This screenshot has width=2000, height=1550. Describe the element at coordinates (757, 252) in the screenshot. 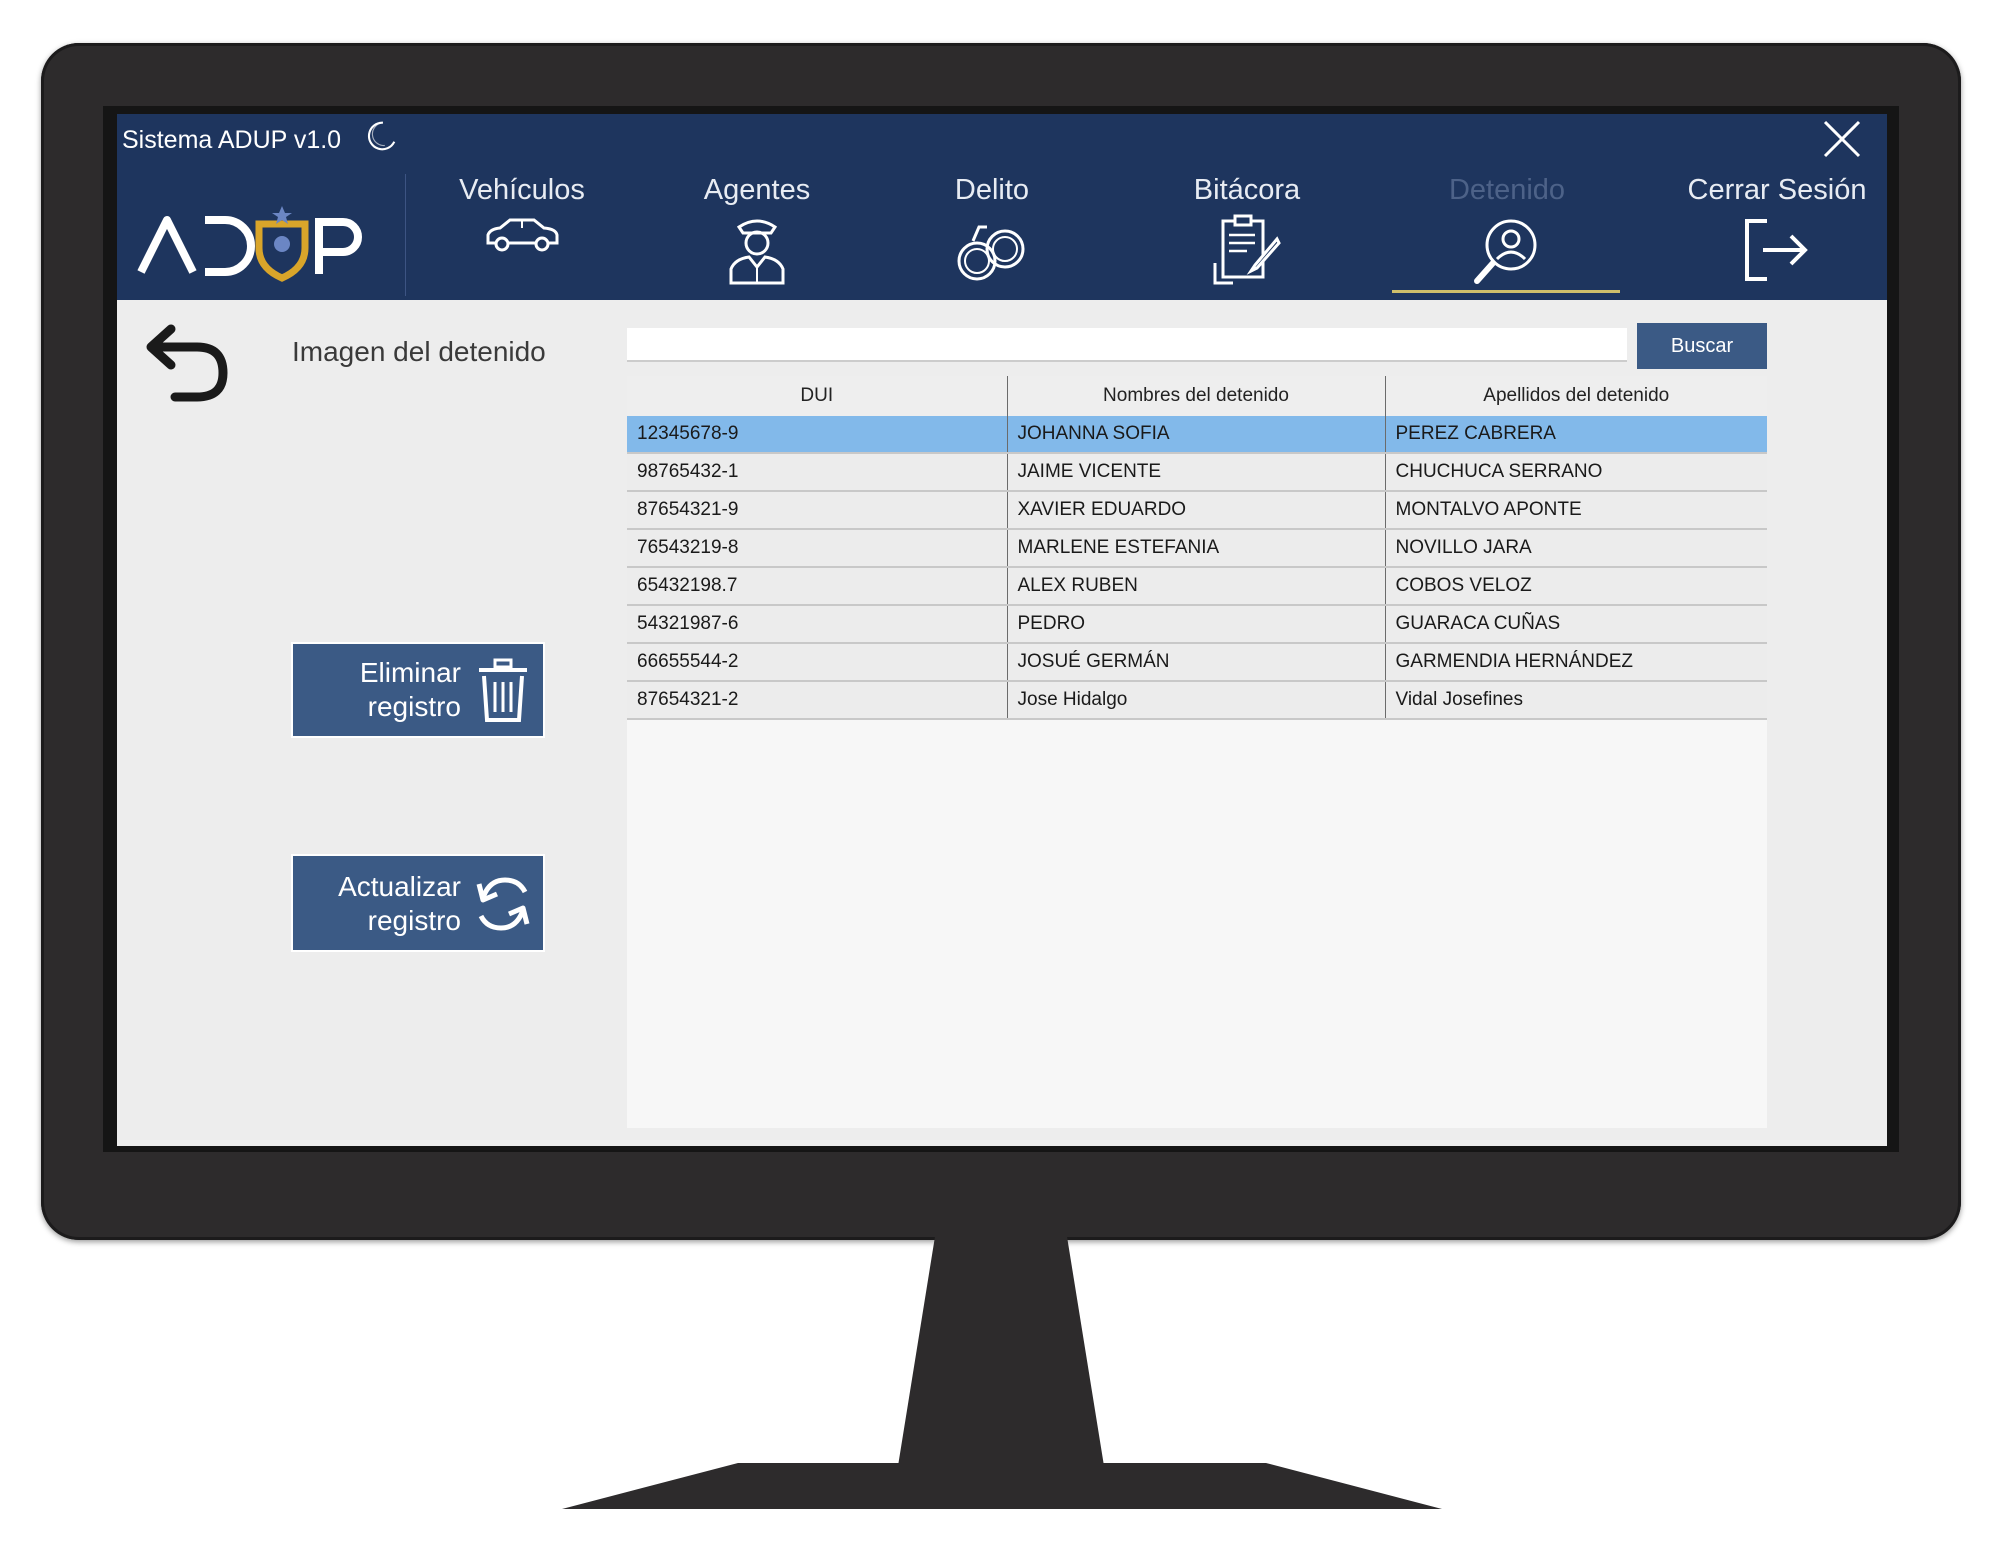

I see `police-officer-icon` at that location.